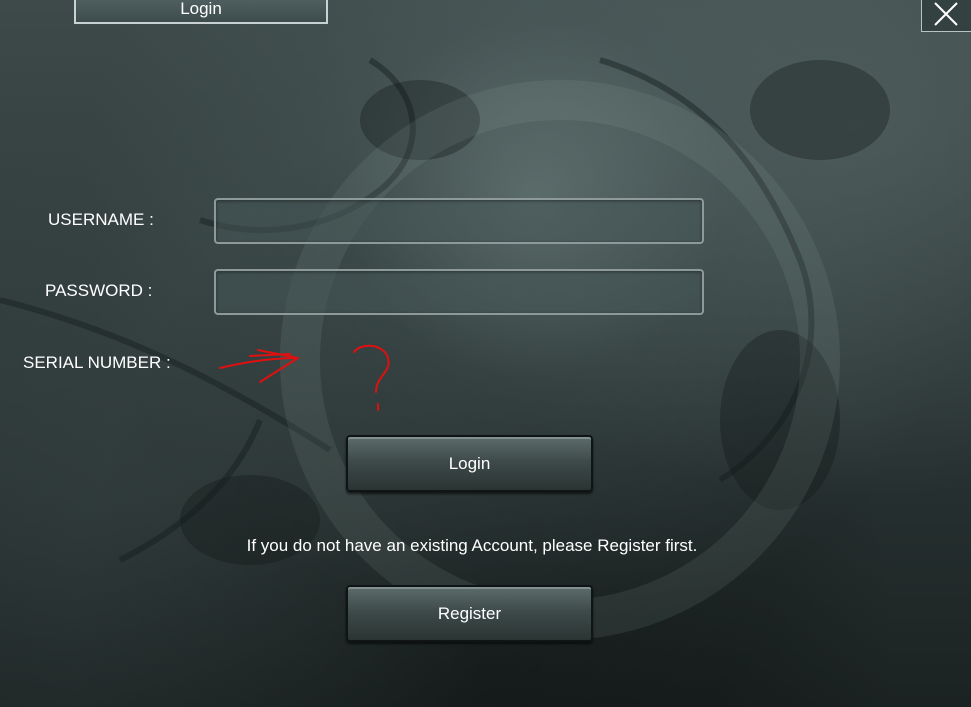  Describe the element at coordinates (469, 613) in the screenshot. I see `register-button: Register` at that location.